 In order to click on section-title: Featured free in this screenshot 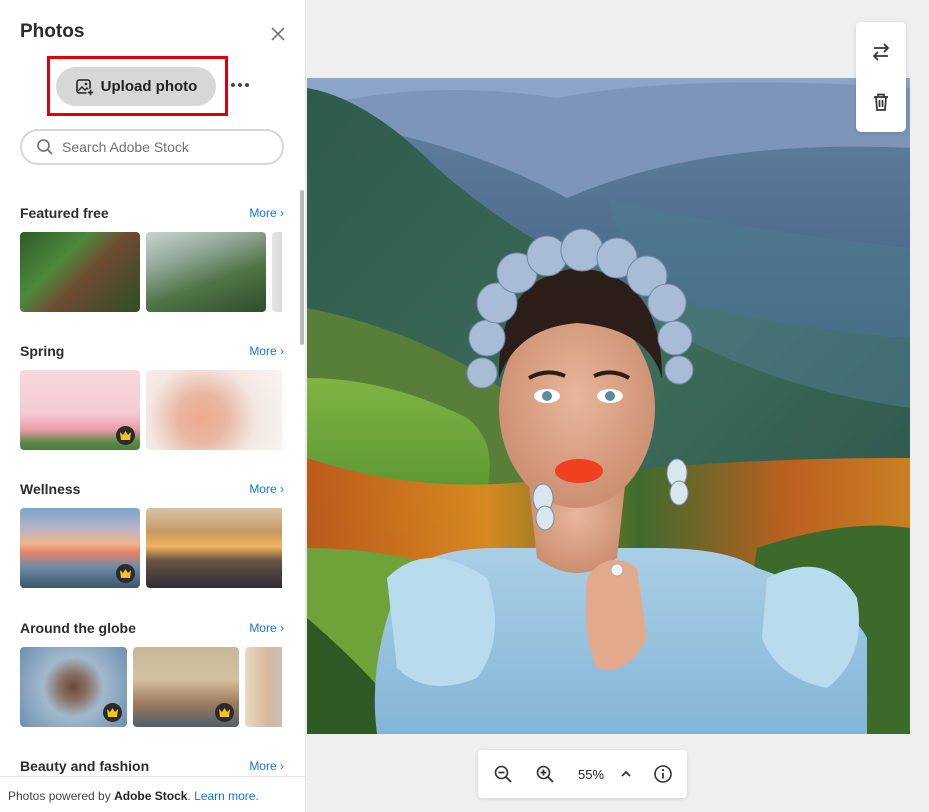, I will do `click(64, 213)`.